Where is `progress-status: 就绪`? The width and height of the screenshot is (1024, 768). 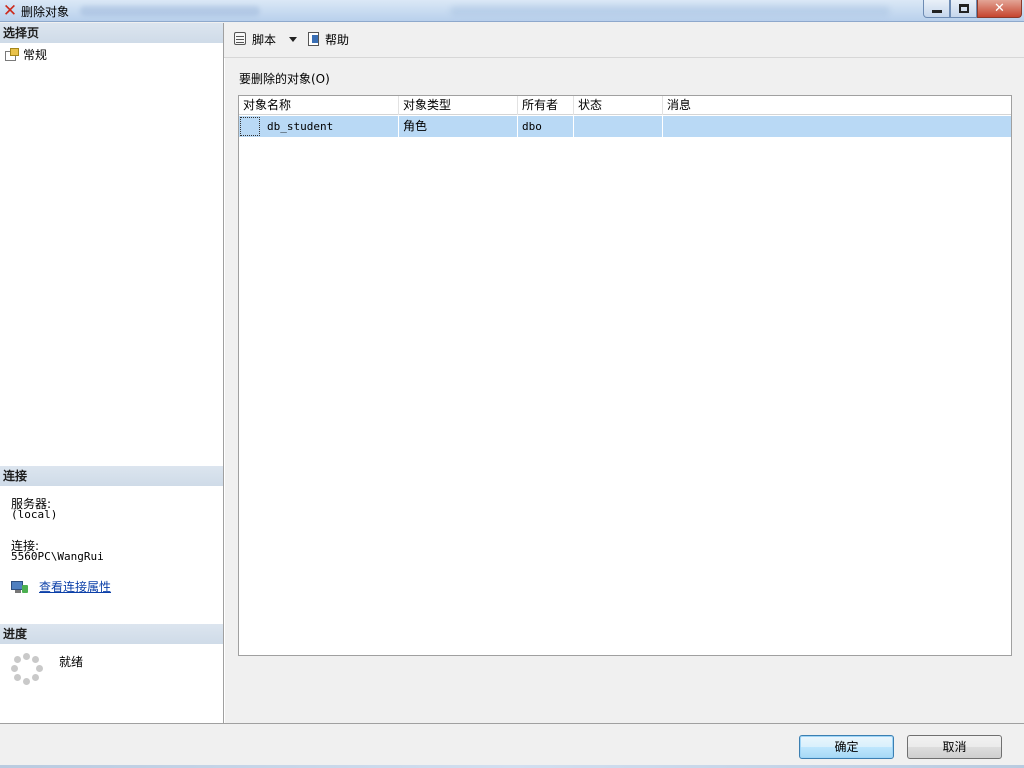
progress-status: 就绪 is located at coordinates (71, 662).